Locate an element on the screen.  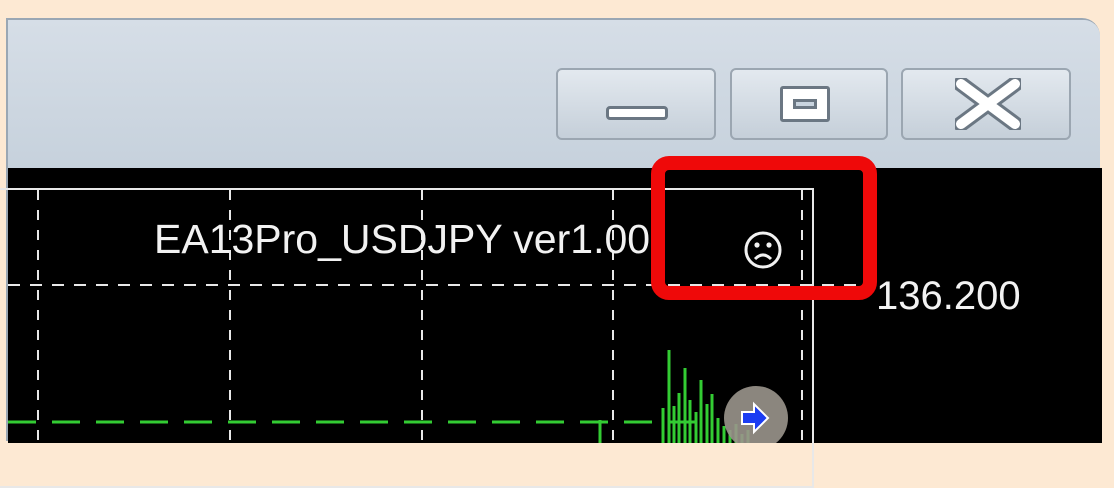
chart-title: EA13Pro_USDJPY ver1.00 is located at coordinates (402, 239).